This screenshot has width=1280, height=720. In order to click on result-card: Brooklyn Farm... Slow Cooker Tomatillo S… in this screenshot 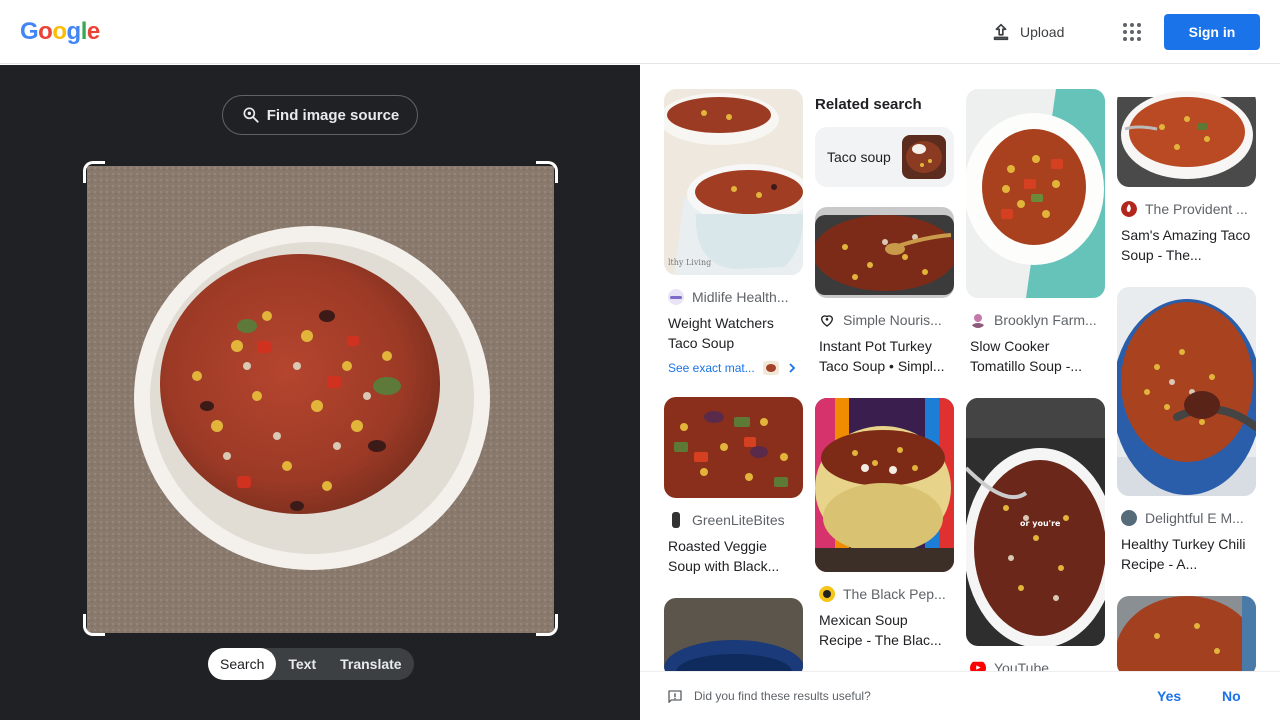, I will do `click(1035, 232)`.